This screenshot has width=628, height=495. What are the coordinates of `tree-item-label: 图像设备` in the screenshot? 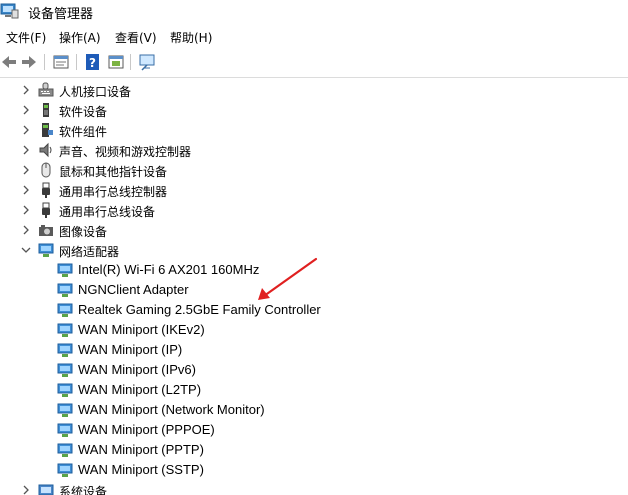 It's located at (83, 232).